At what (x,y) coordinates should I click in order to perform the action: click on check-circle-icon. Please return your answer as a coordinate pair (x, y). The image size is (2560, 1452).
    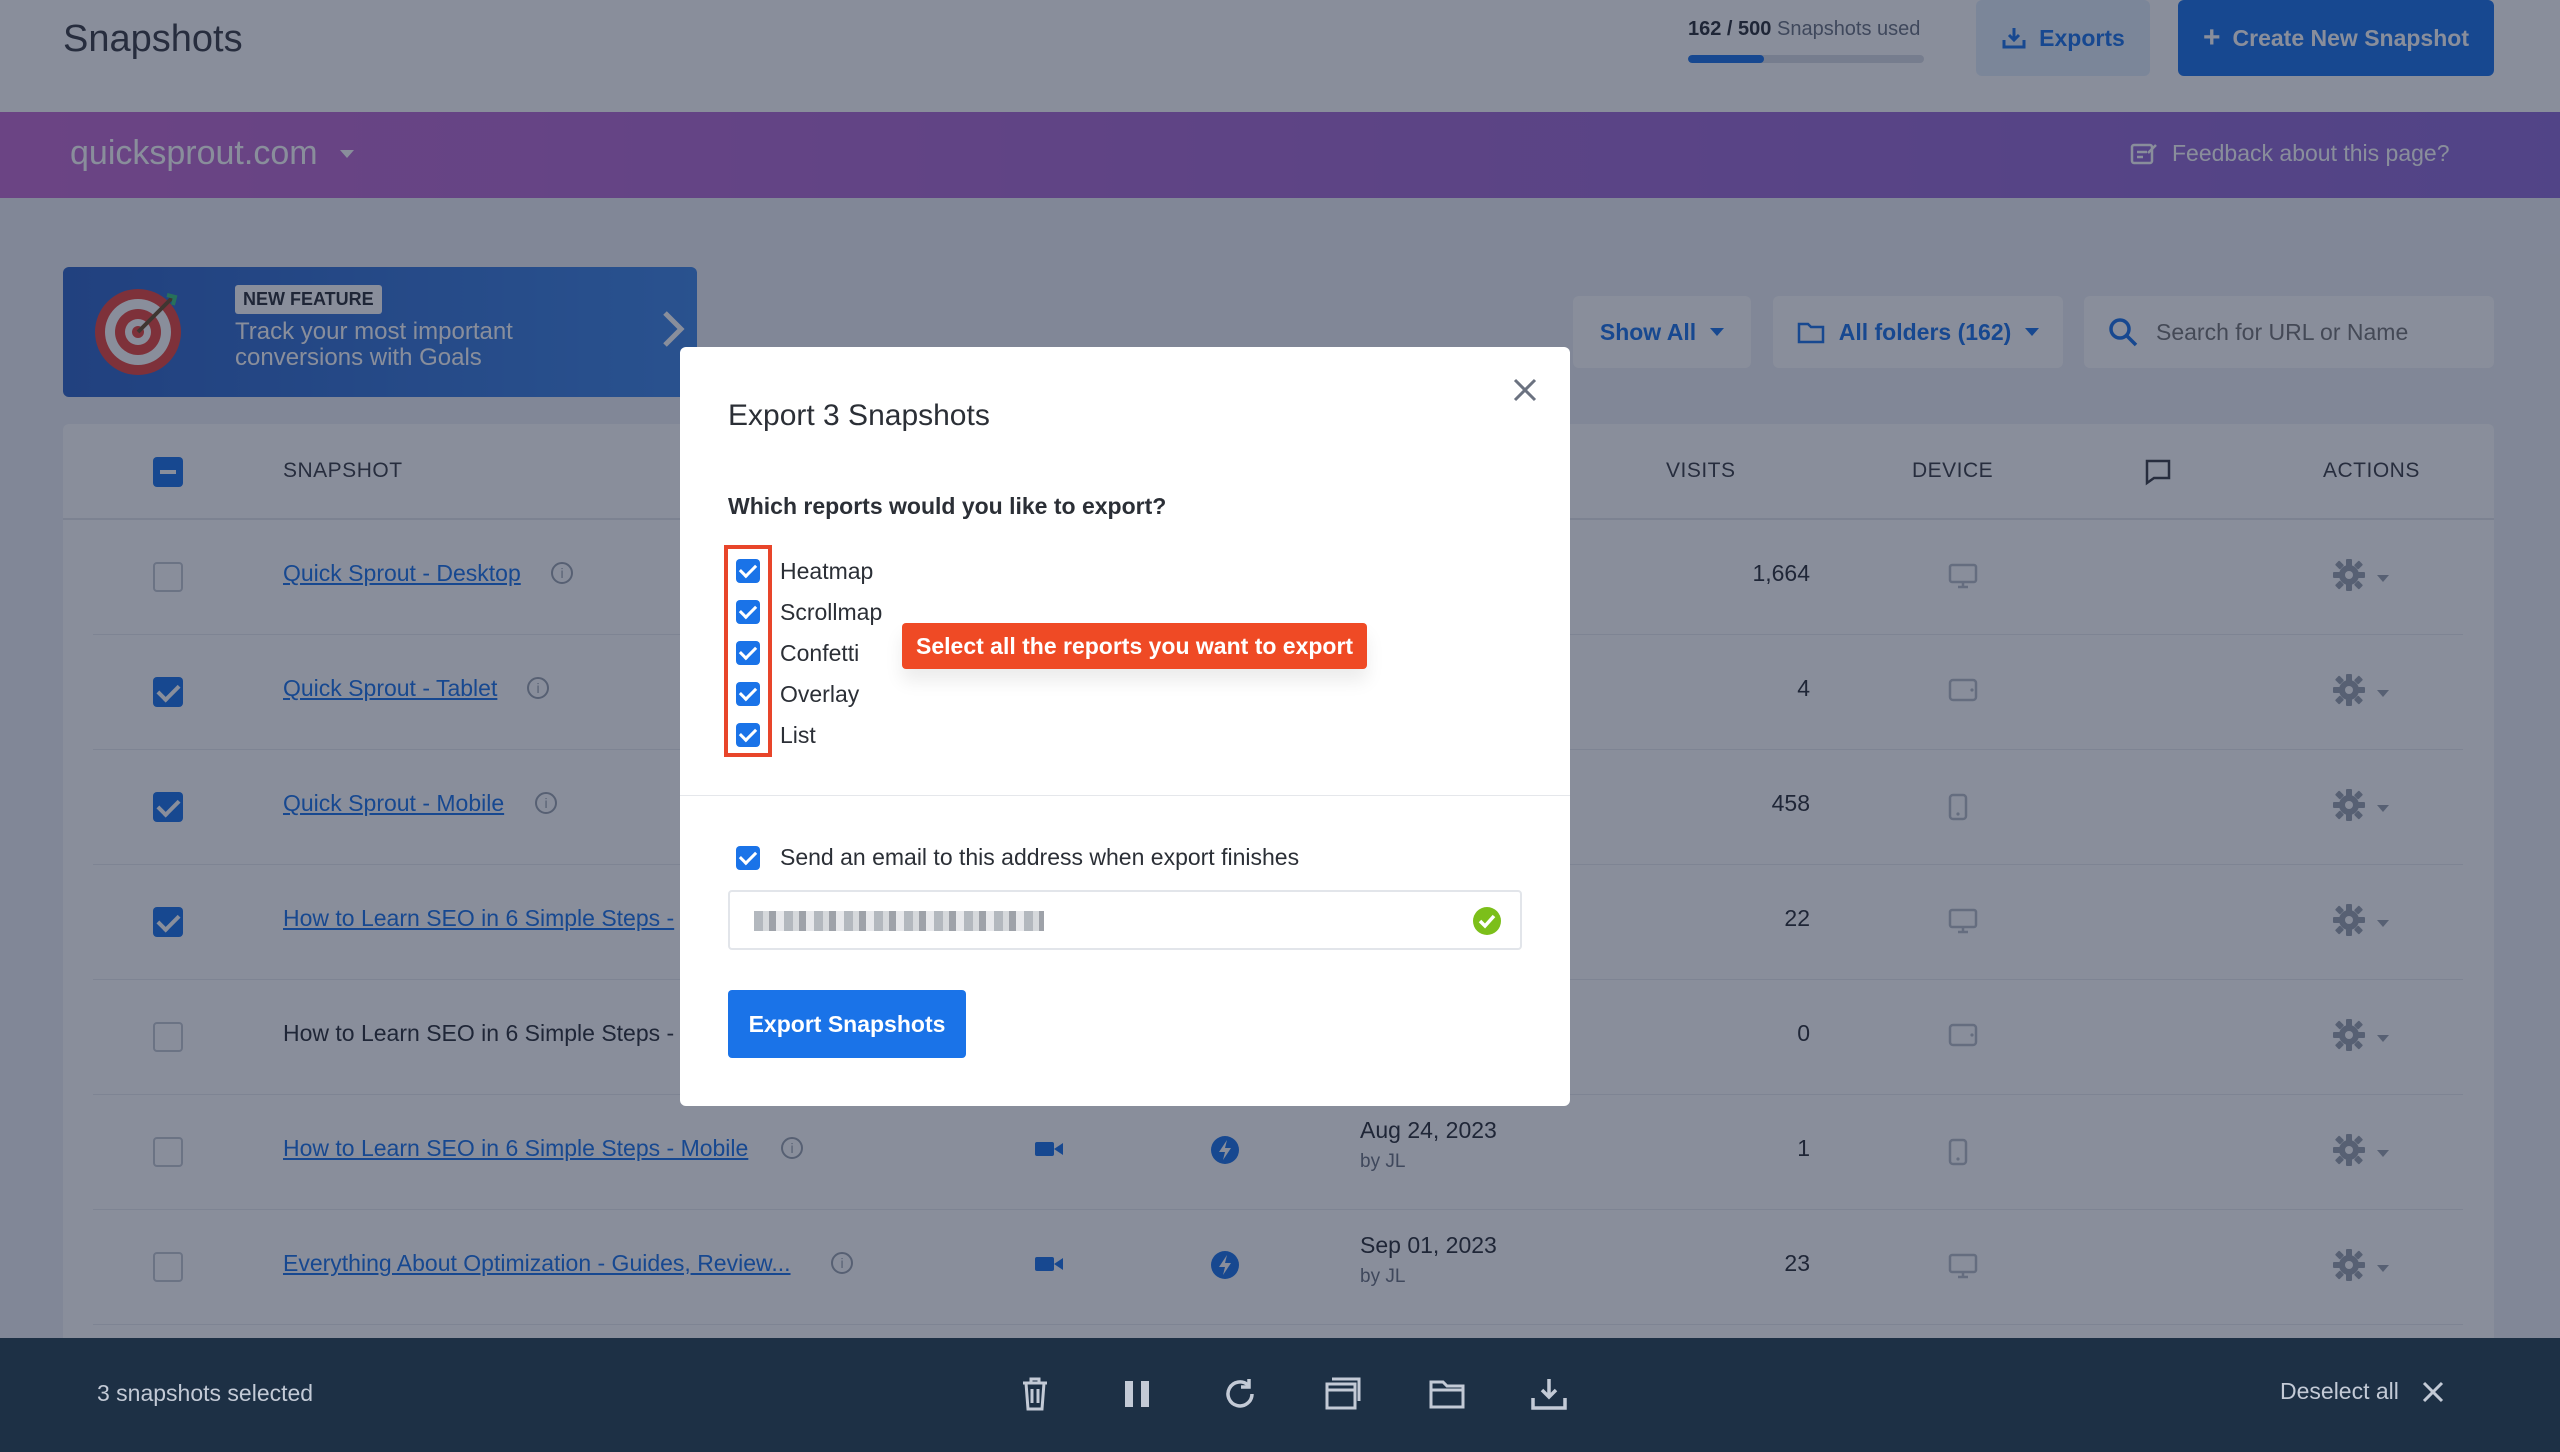
    Looking at the image, I should click on (1487, 921).